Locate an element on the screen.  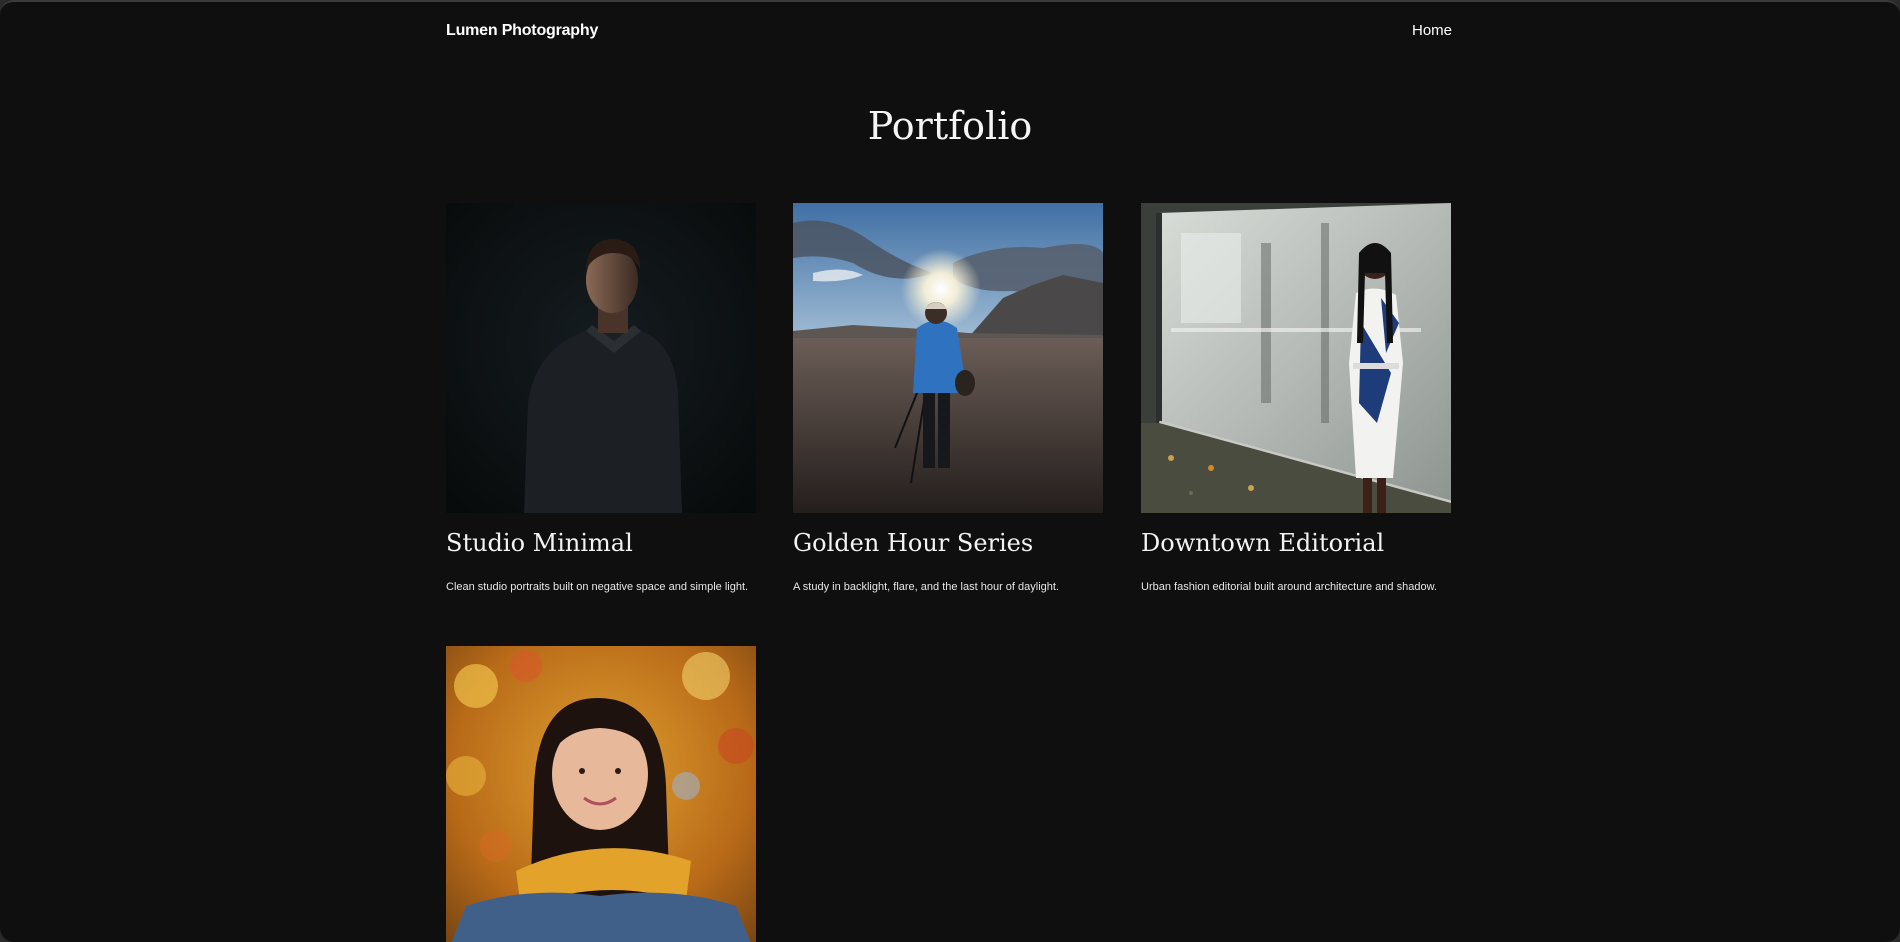
portfolio-card-title: Studio Minimal is located at coordinates (539, 543).